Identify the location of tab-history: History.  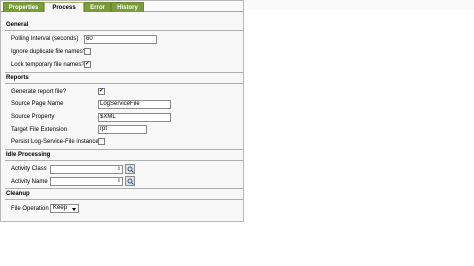
(127, 7).